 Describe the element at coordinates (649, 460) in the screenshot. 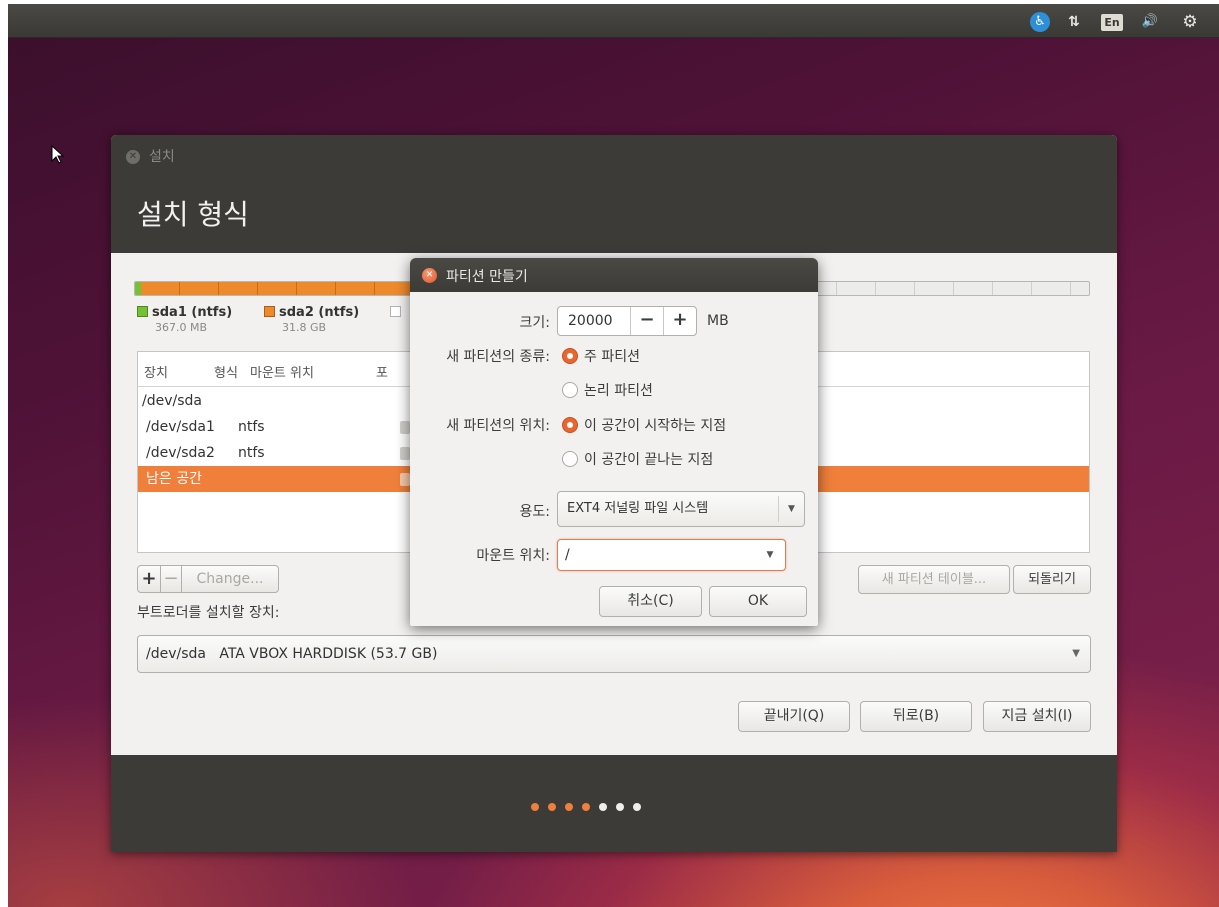

I see `radio-label: 이 공간이 끝나는 지점` at that location.